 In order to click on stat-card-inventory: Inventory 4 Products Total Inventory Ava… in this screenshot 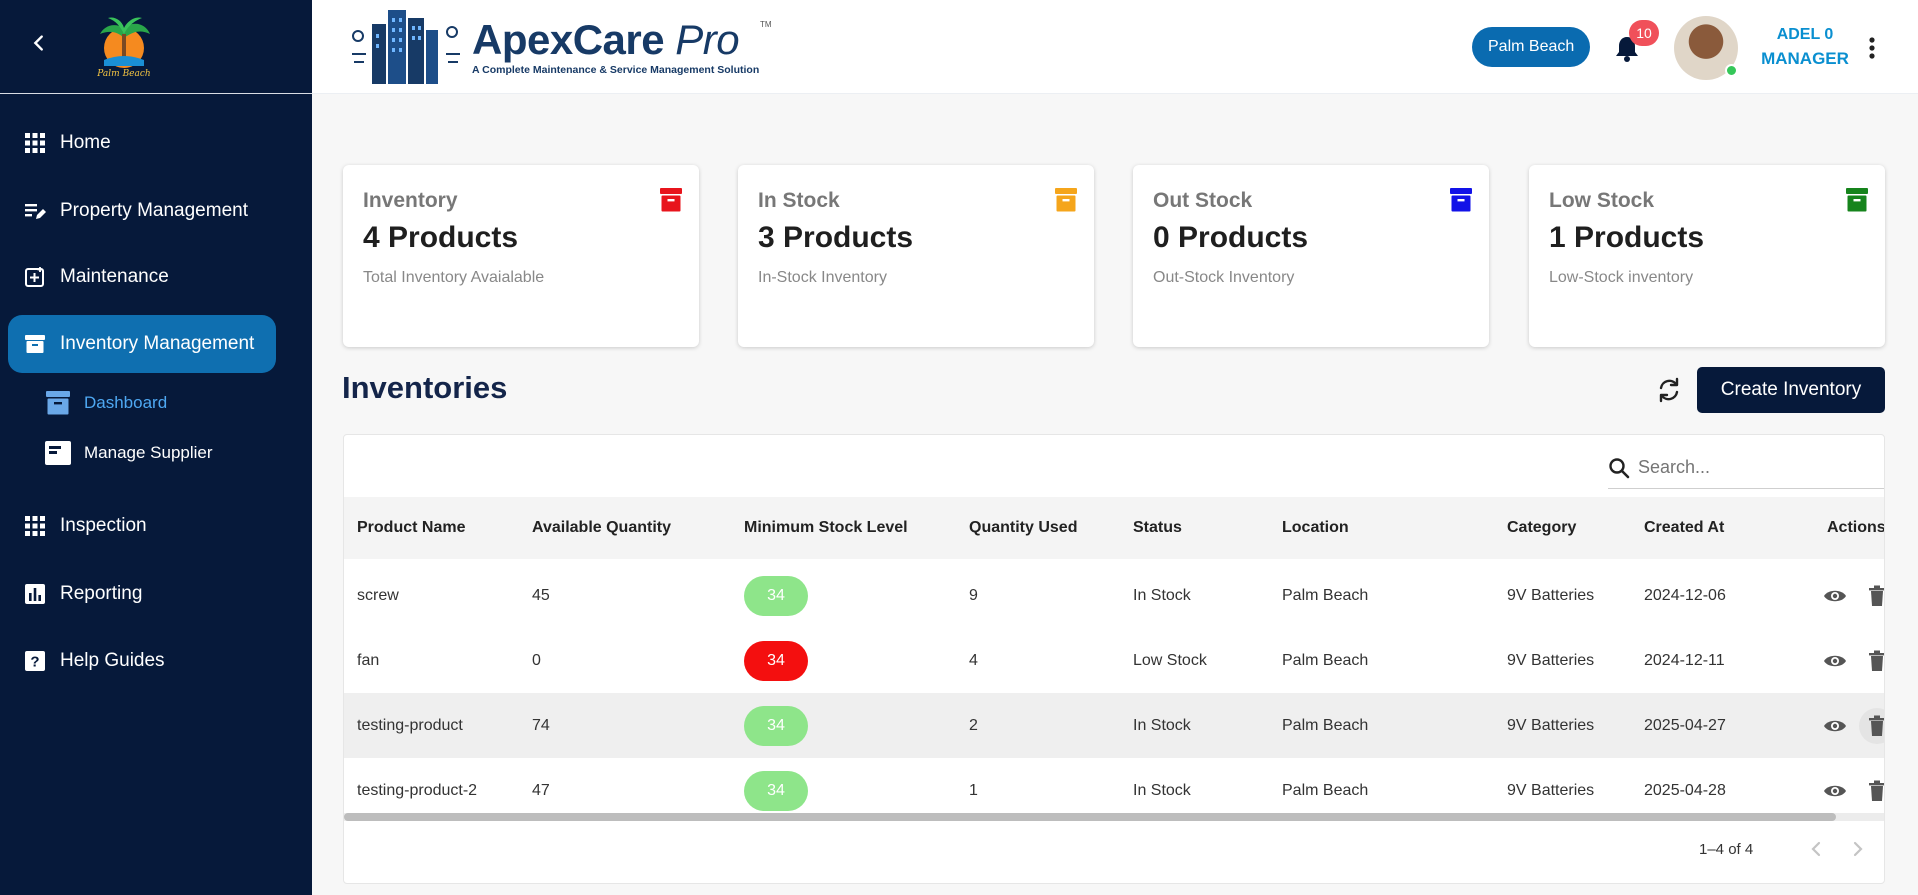, I will do `click(521, 256)`.